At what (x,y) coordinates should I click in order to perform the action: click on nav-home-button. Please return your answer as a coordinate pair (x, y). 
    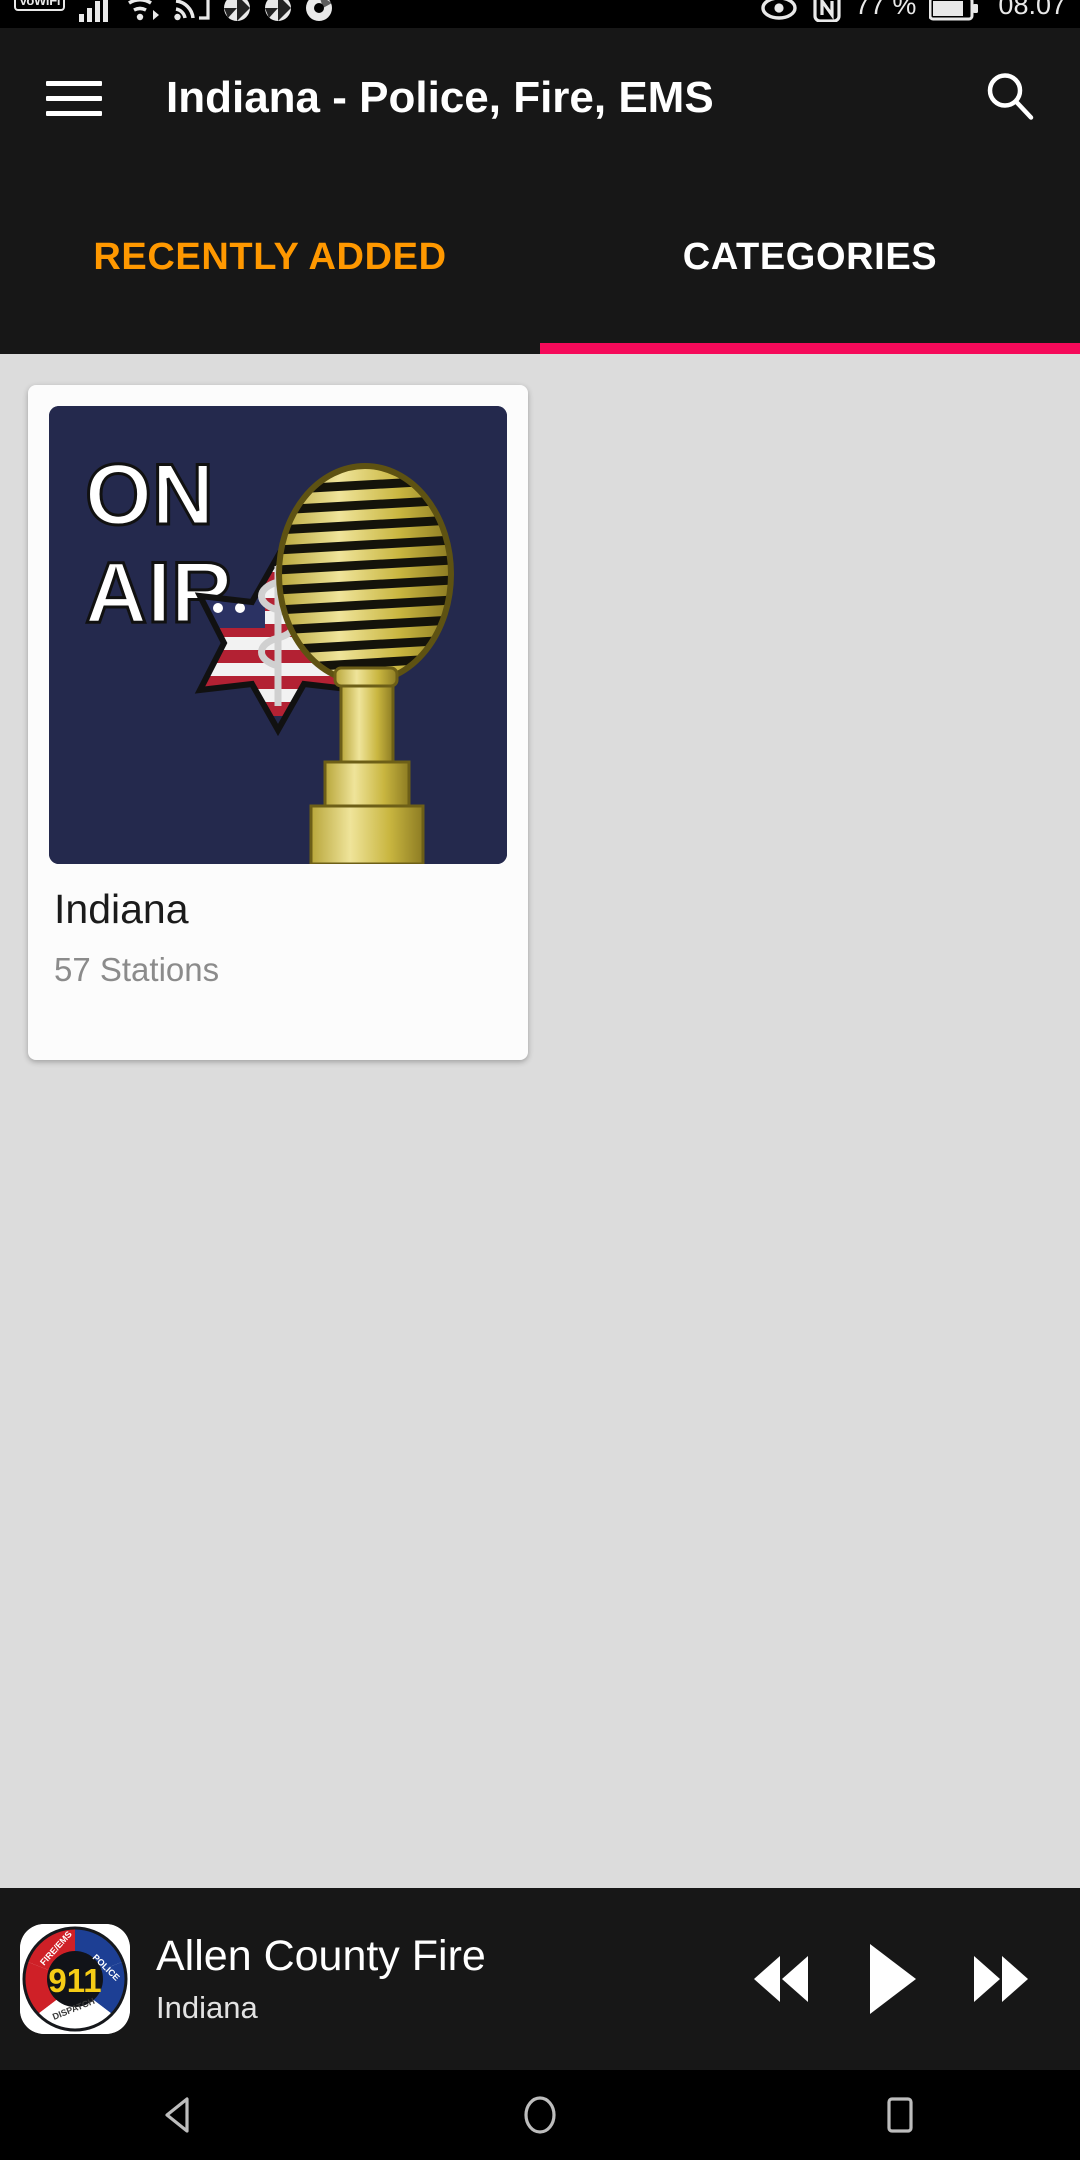
    Looking at the image, I should click on (540, 2115).